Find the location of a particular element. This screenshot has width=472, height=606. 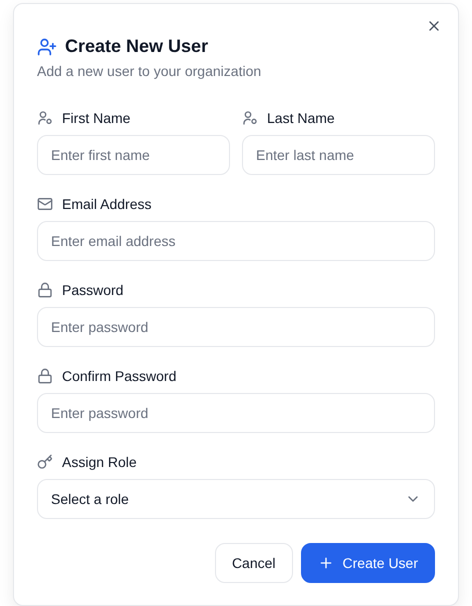

dialog-subtitle: Add a new user to your organization is located at coordinates (149, 71).